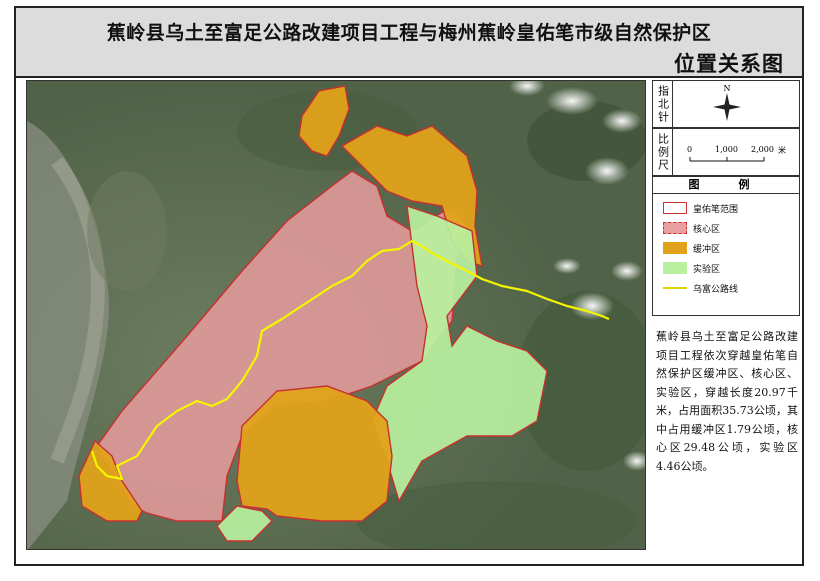 The height and width of the screenshot is (581, 820). What do you see at coordinates (675, 248) in the screenshot?
I see `legend-swatch-buffer` at bounding box center [675, 248].